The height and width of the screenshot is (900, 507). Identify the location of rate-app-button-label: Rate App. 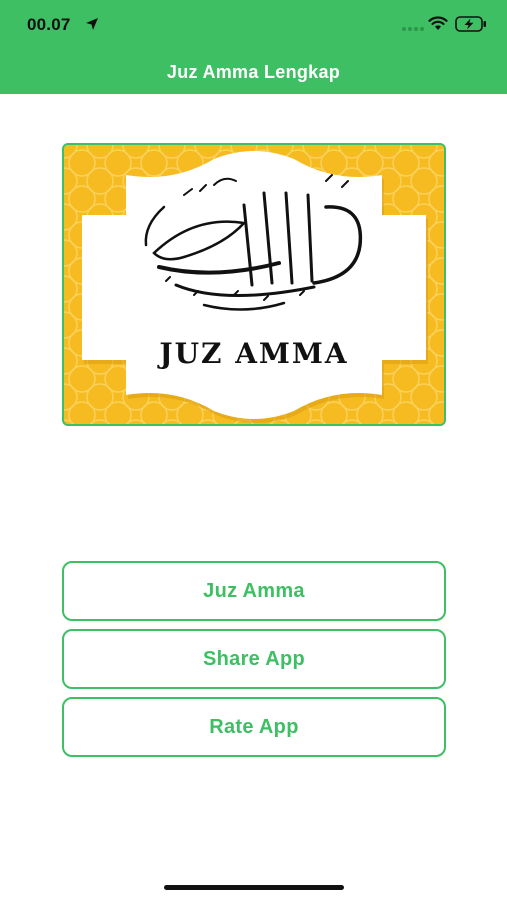
(254, 726).